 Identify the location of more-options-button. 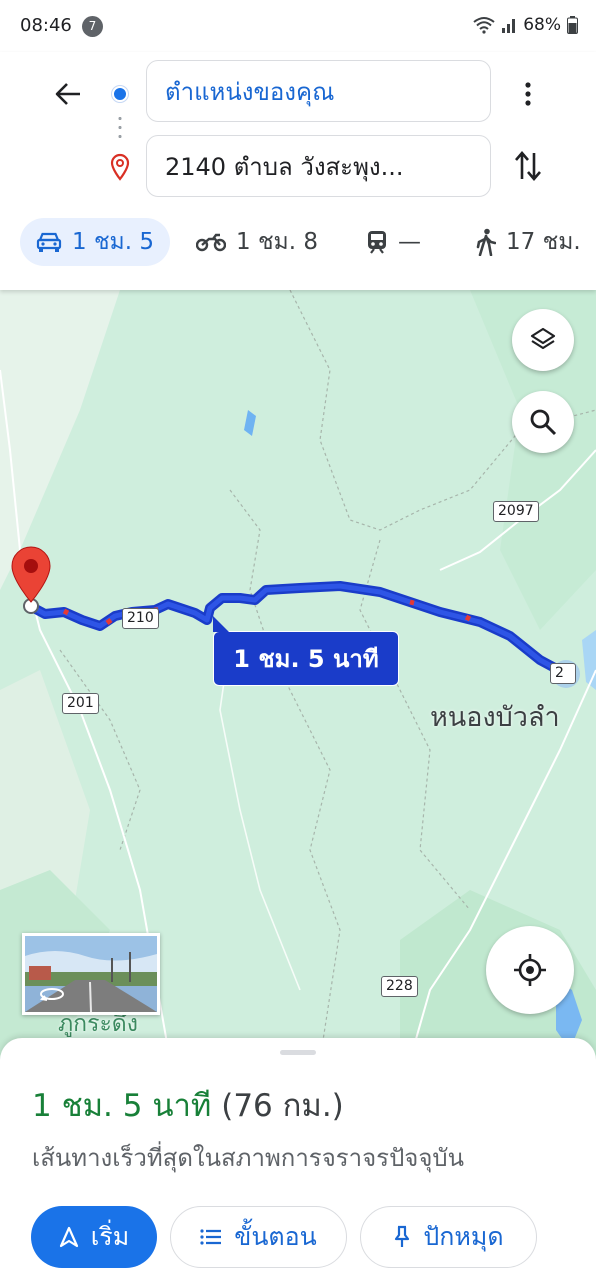
(528, 94).